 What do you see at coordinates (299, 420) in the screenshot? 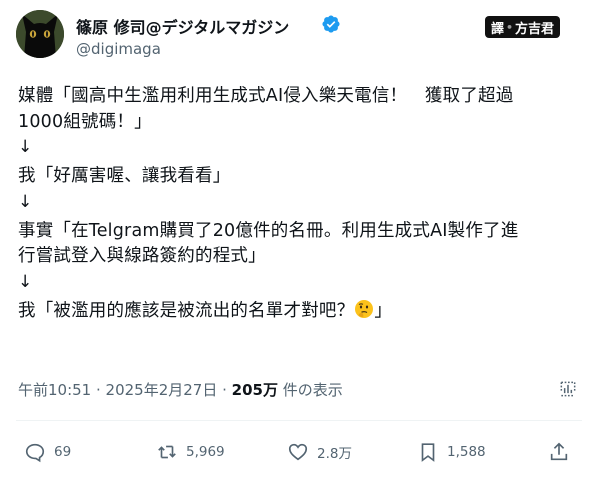
I see `divider` at bounding box center [299, 420].